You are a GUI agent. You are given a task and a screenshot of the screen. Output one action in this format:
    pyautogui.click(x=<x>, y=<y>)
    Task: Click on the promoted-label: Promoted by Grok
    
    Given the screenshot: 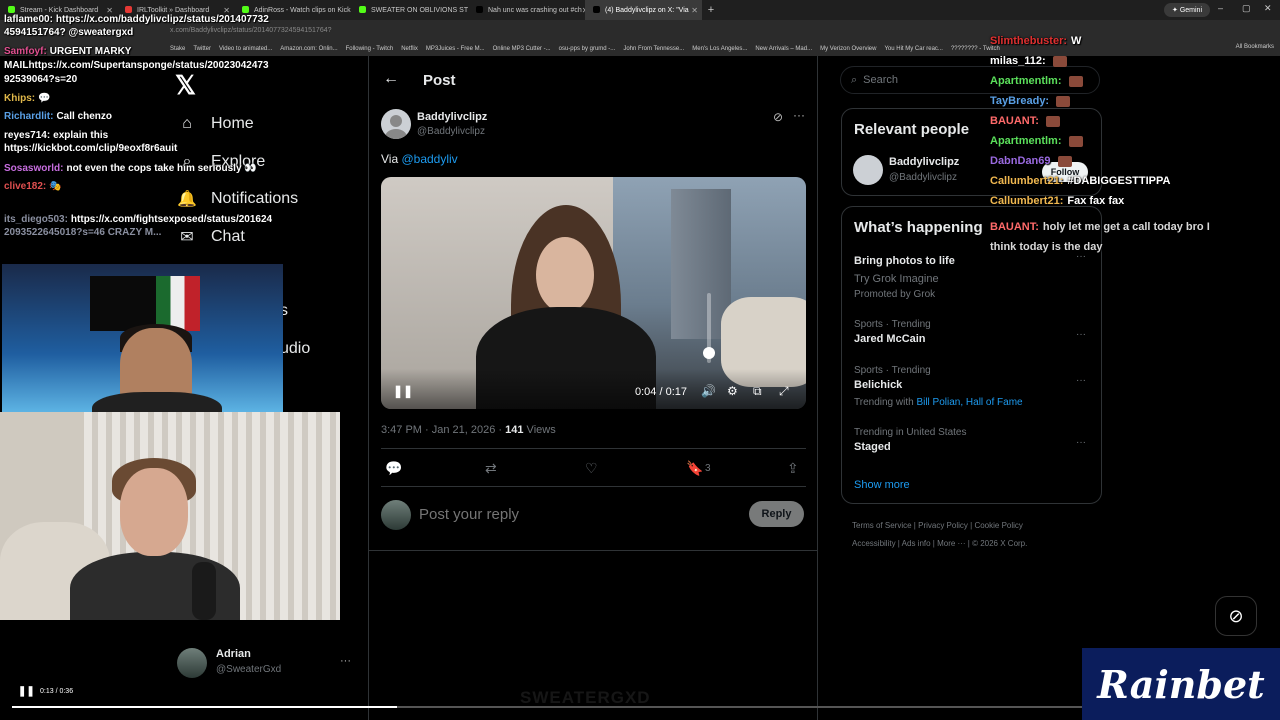 What is the action you would take?
    pyautogui.click(x=895, y=294)
    